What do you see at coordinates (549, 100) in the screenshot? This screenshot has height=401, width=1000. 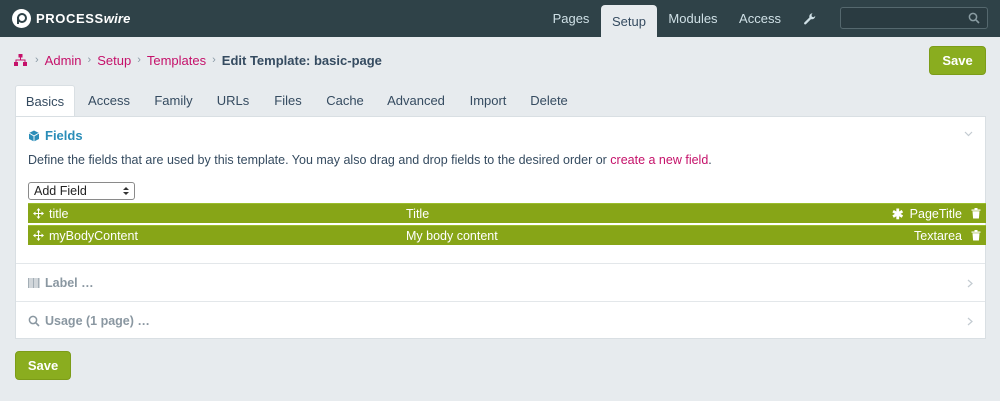 I see `tab-delete: Delete` at bounding box center [549, 100].